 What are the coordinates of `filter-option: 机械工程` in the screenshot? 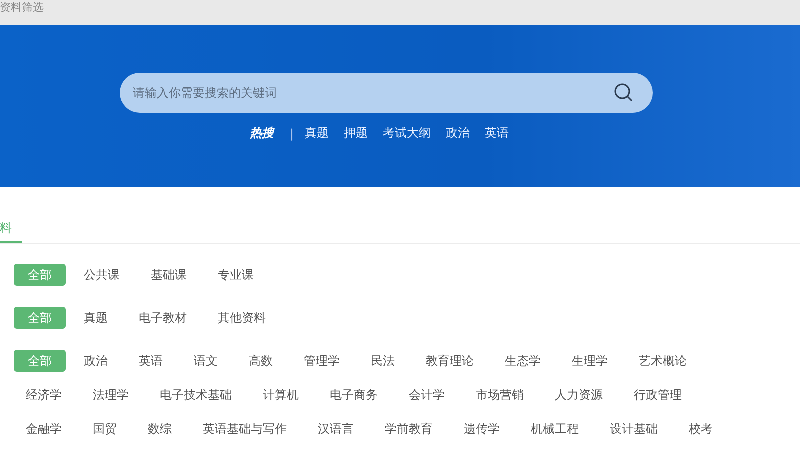 It's located at (555, 429).